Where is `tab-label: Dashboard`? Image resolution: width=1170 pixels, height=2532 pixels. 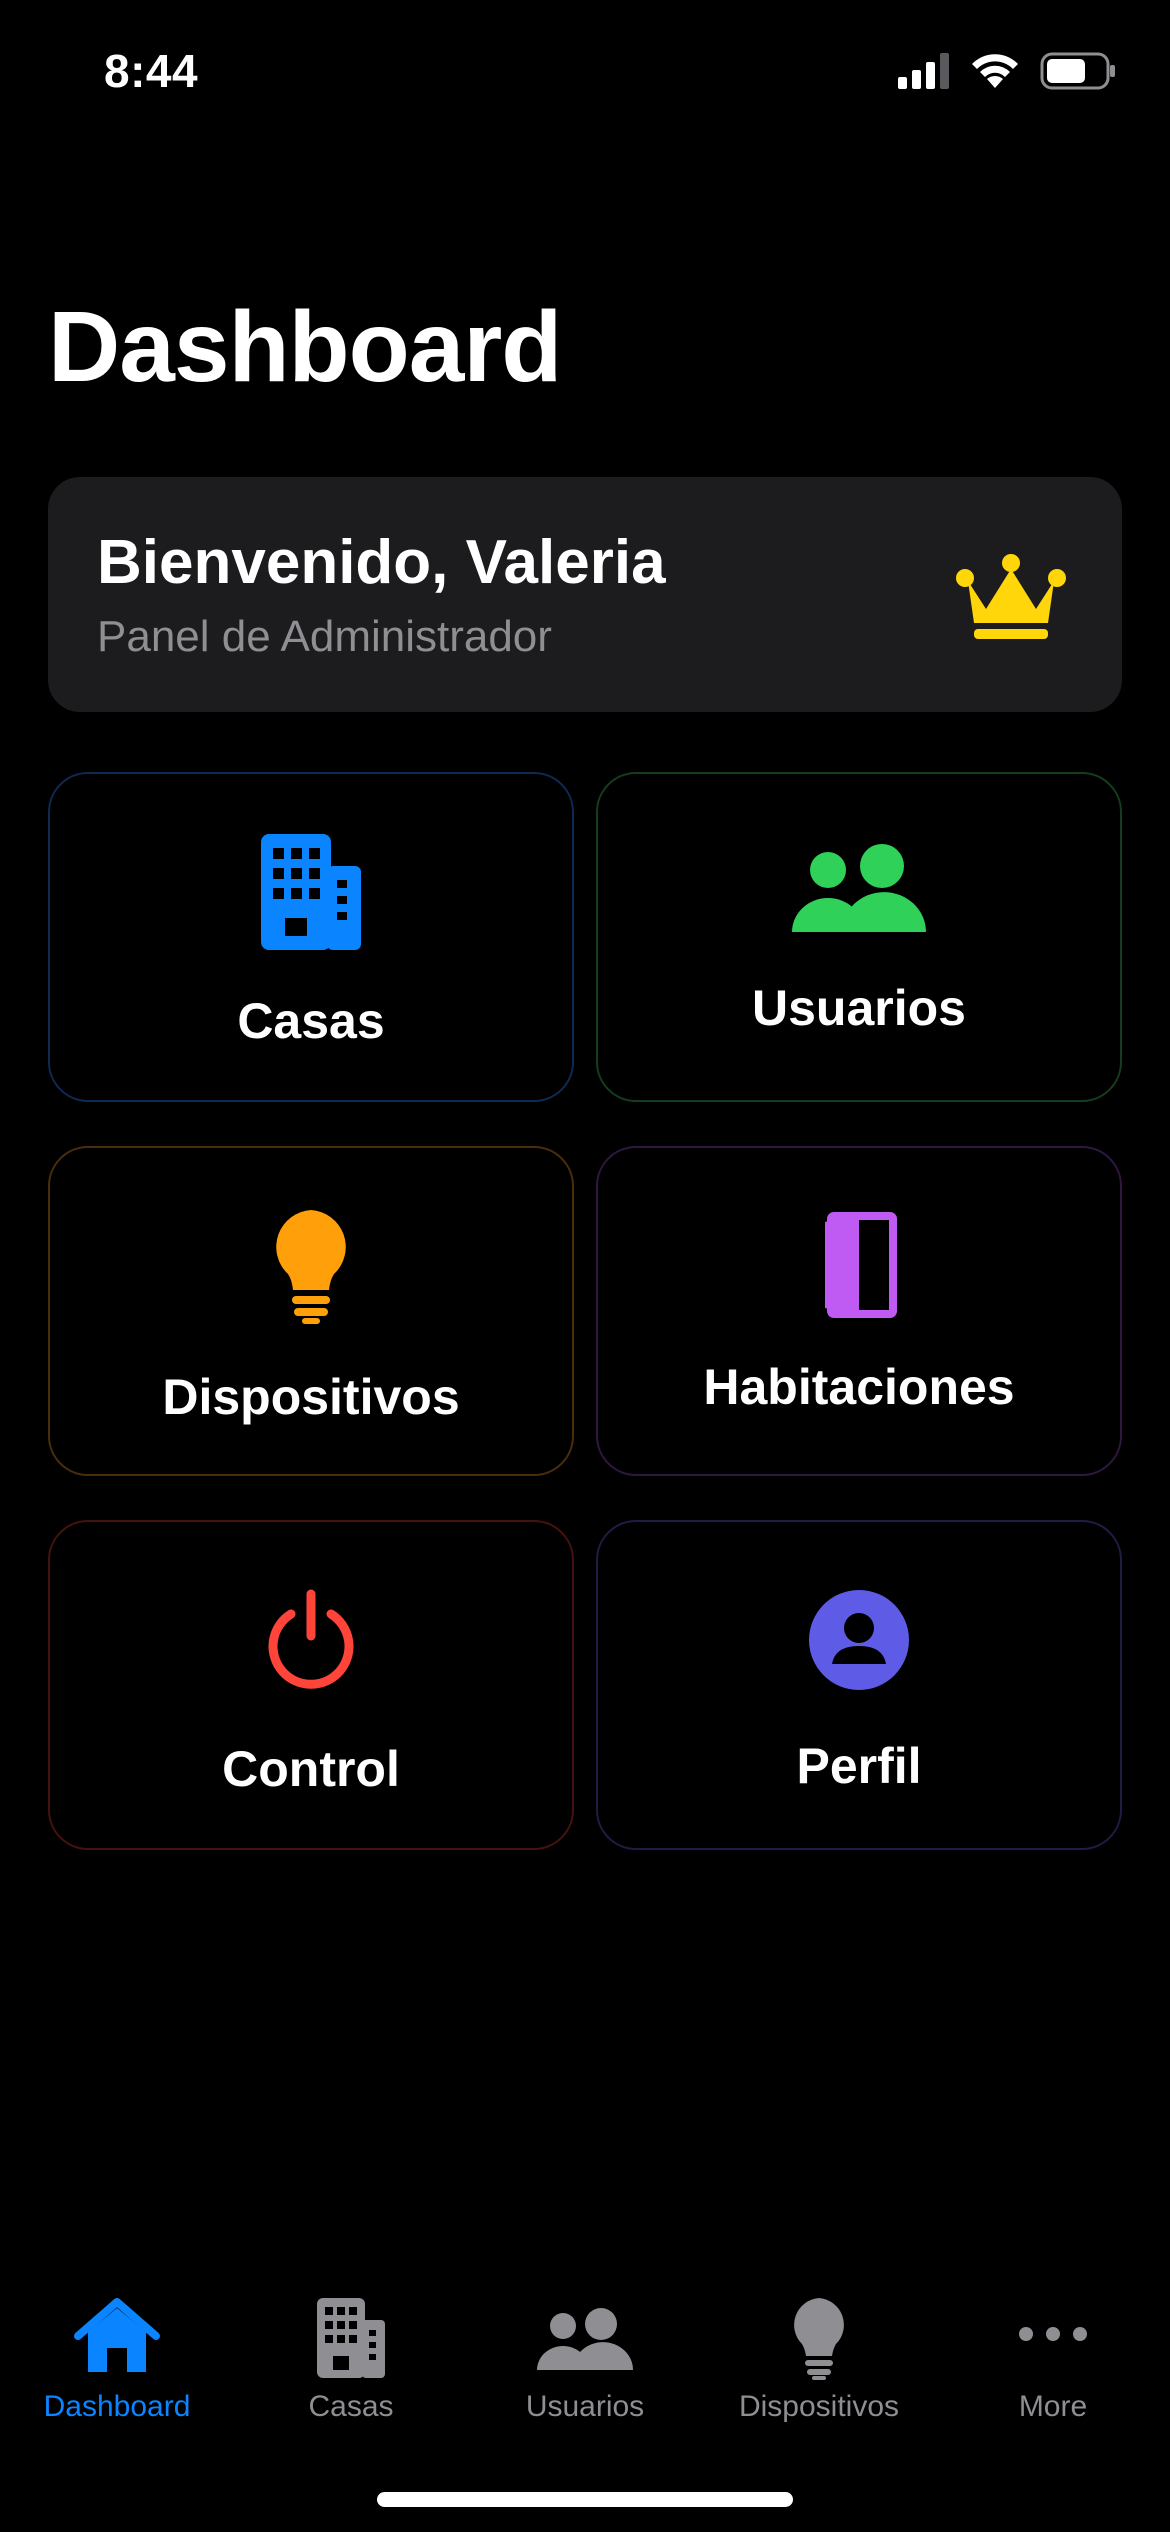 tab-label: Dashboard is located at coordinates (117, 2406).